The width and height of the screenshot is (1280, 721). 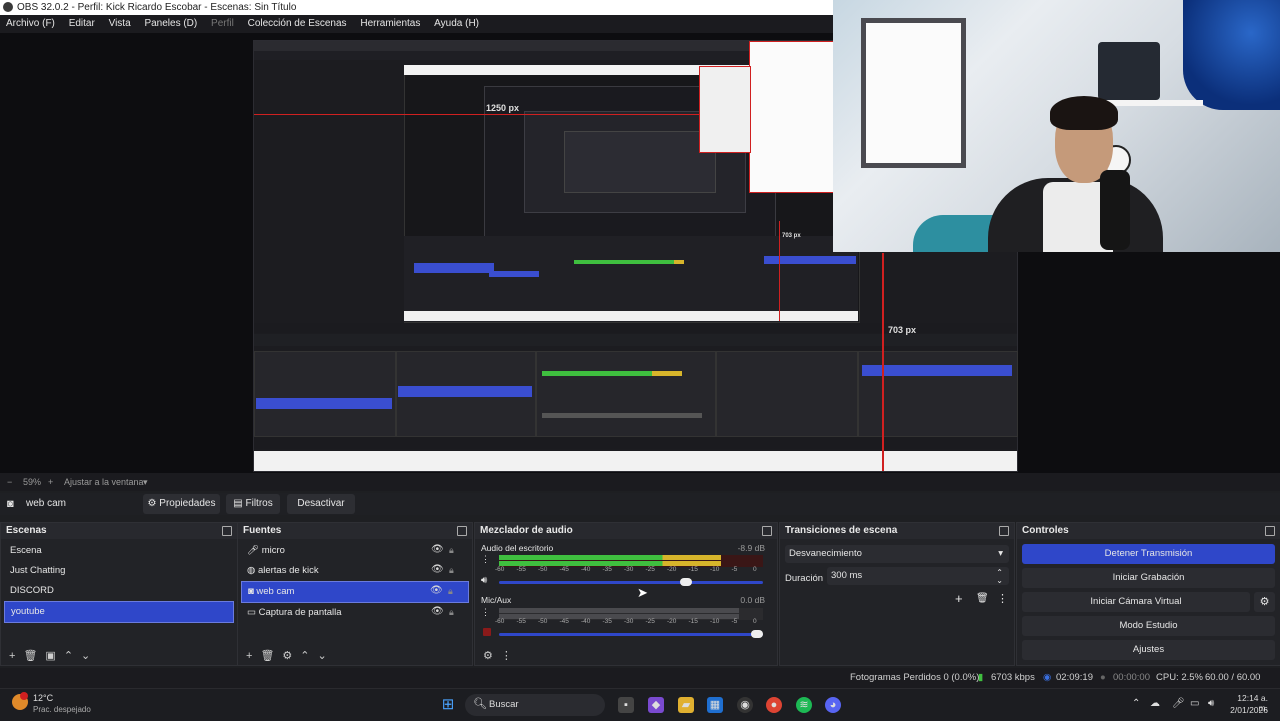 What do you see at coordinates (693, 621) in the screenshot?
I see `meter-tick-label: -15` at bounding box center [693, 621].